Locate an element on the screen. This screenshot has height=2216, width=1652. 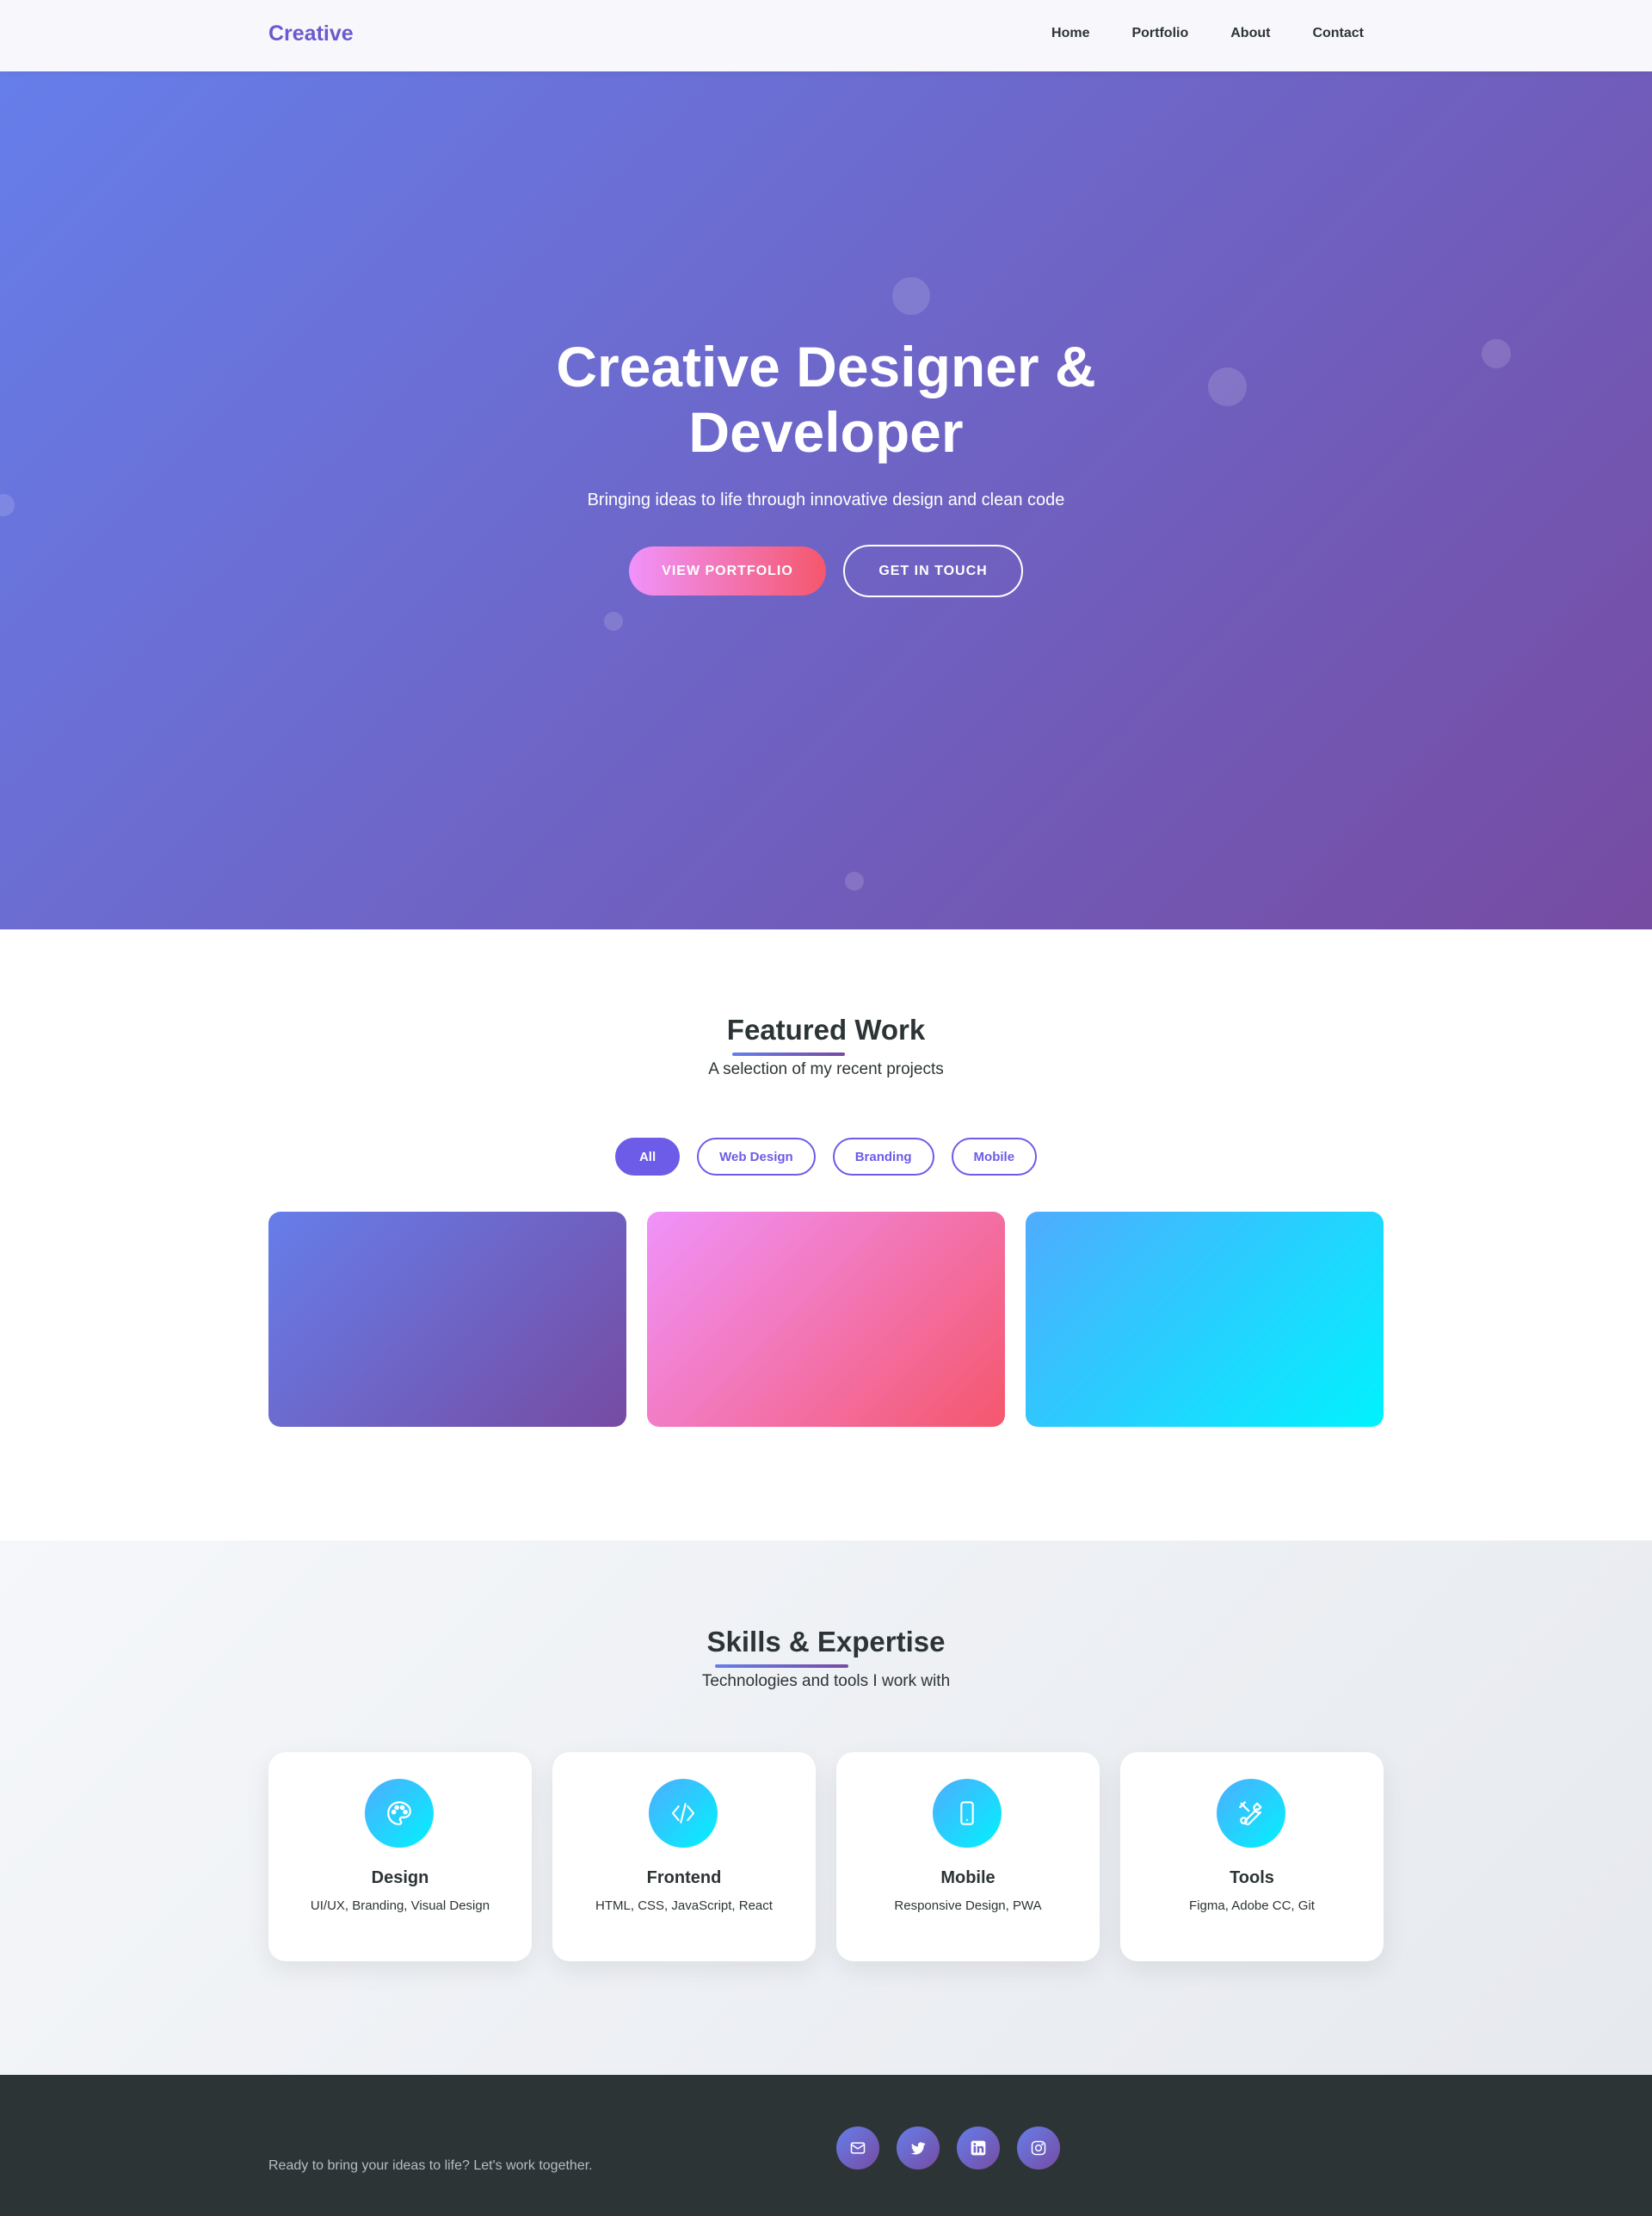
hero-buttons: VIEW PORTFOLIO GET IN TOUCH is located at coordinates (826, 571).